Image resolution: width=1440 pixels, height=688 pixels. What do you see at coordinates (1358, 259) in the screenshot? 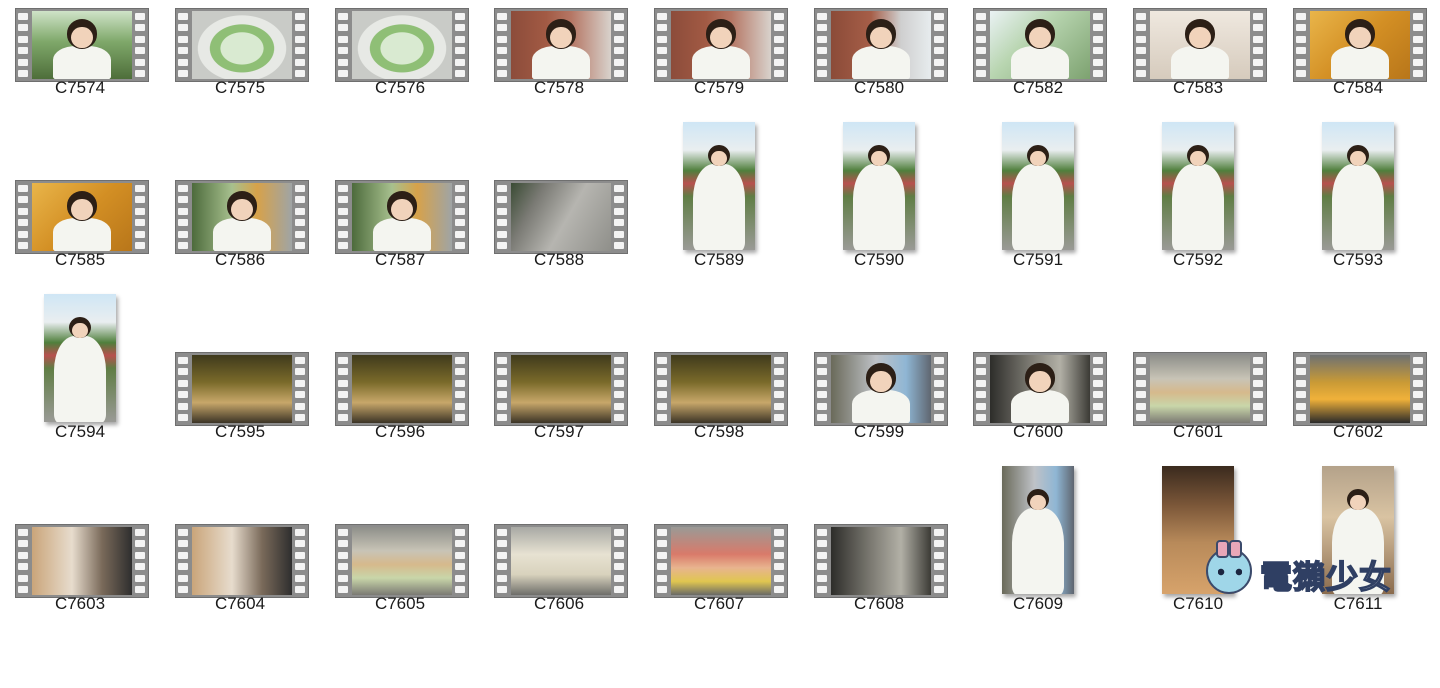
I see `file-name-label: C7593` at bounding box center [1358, 259].